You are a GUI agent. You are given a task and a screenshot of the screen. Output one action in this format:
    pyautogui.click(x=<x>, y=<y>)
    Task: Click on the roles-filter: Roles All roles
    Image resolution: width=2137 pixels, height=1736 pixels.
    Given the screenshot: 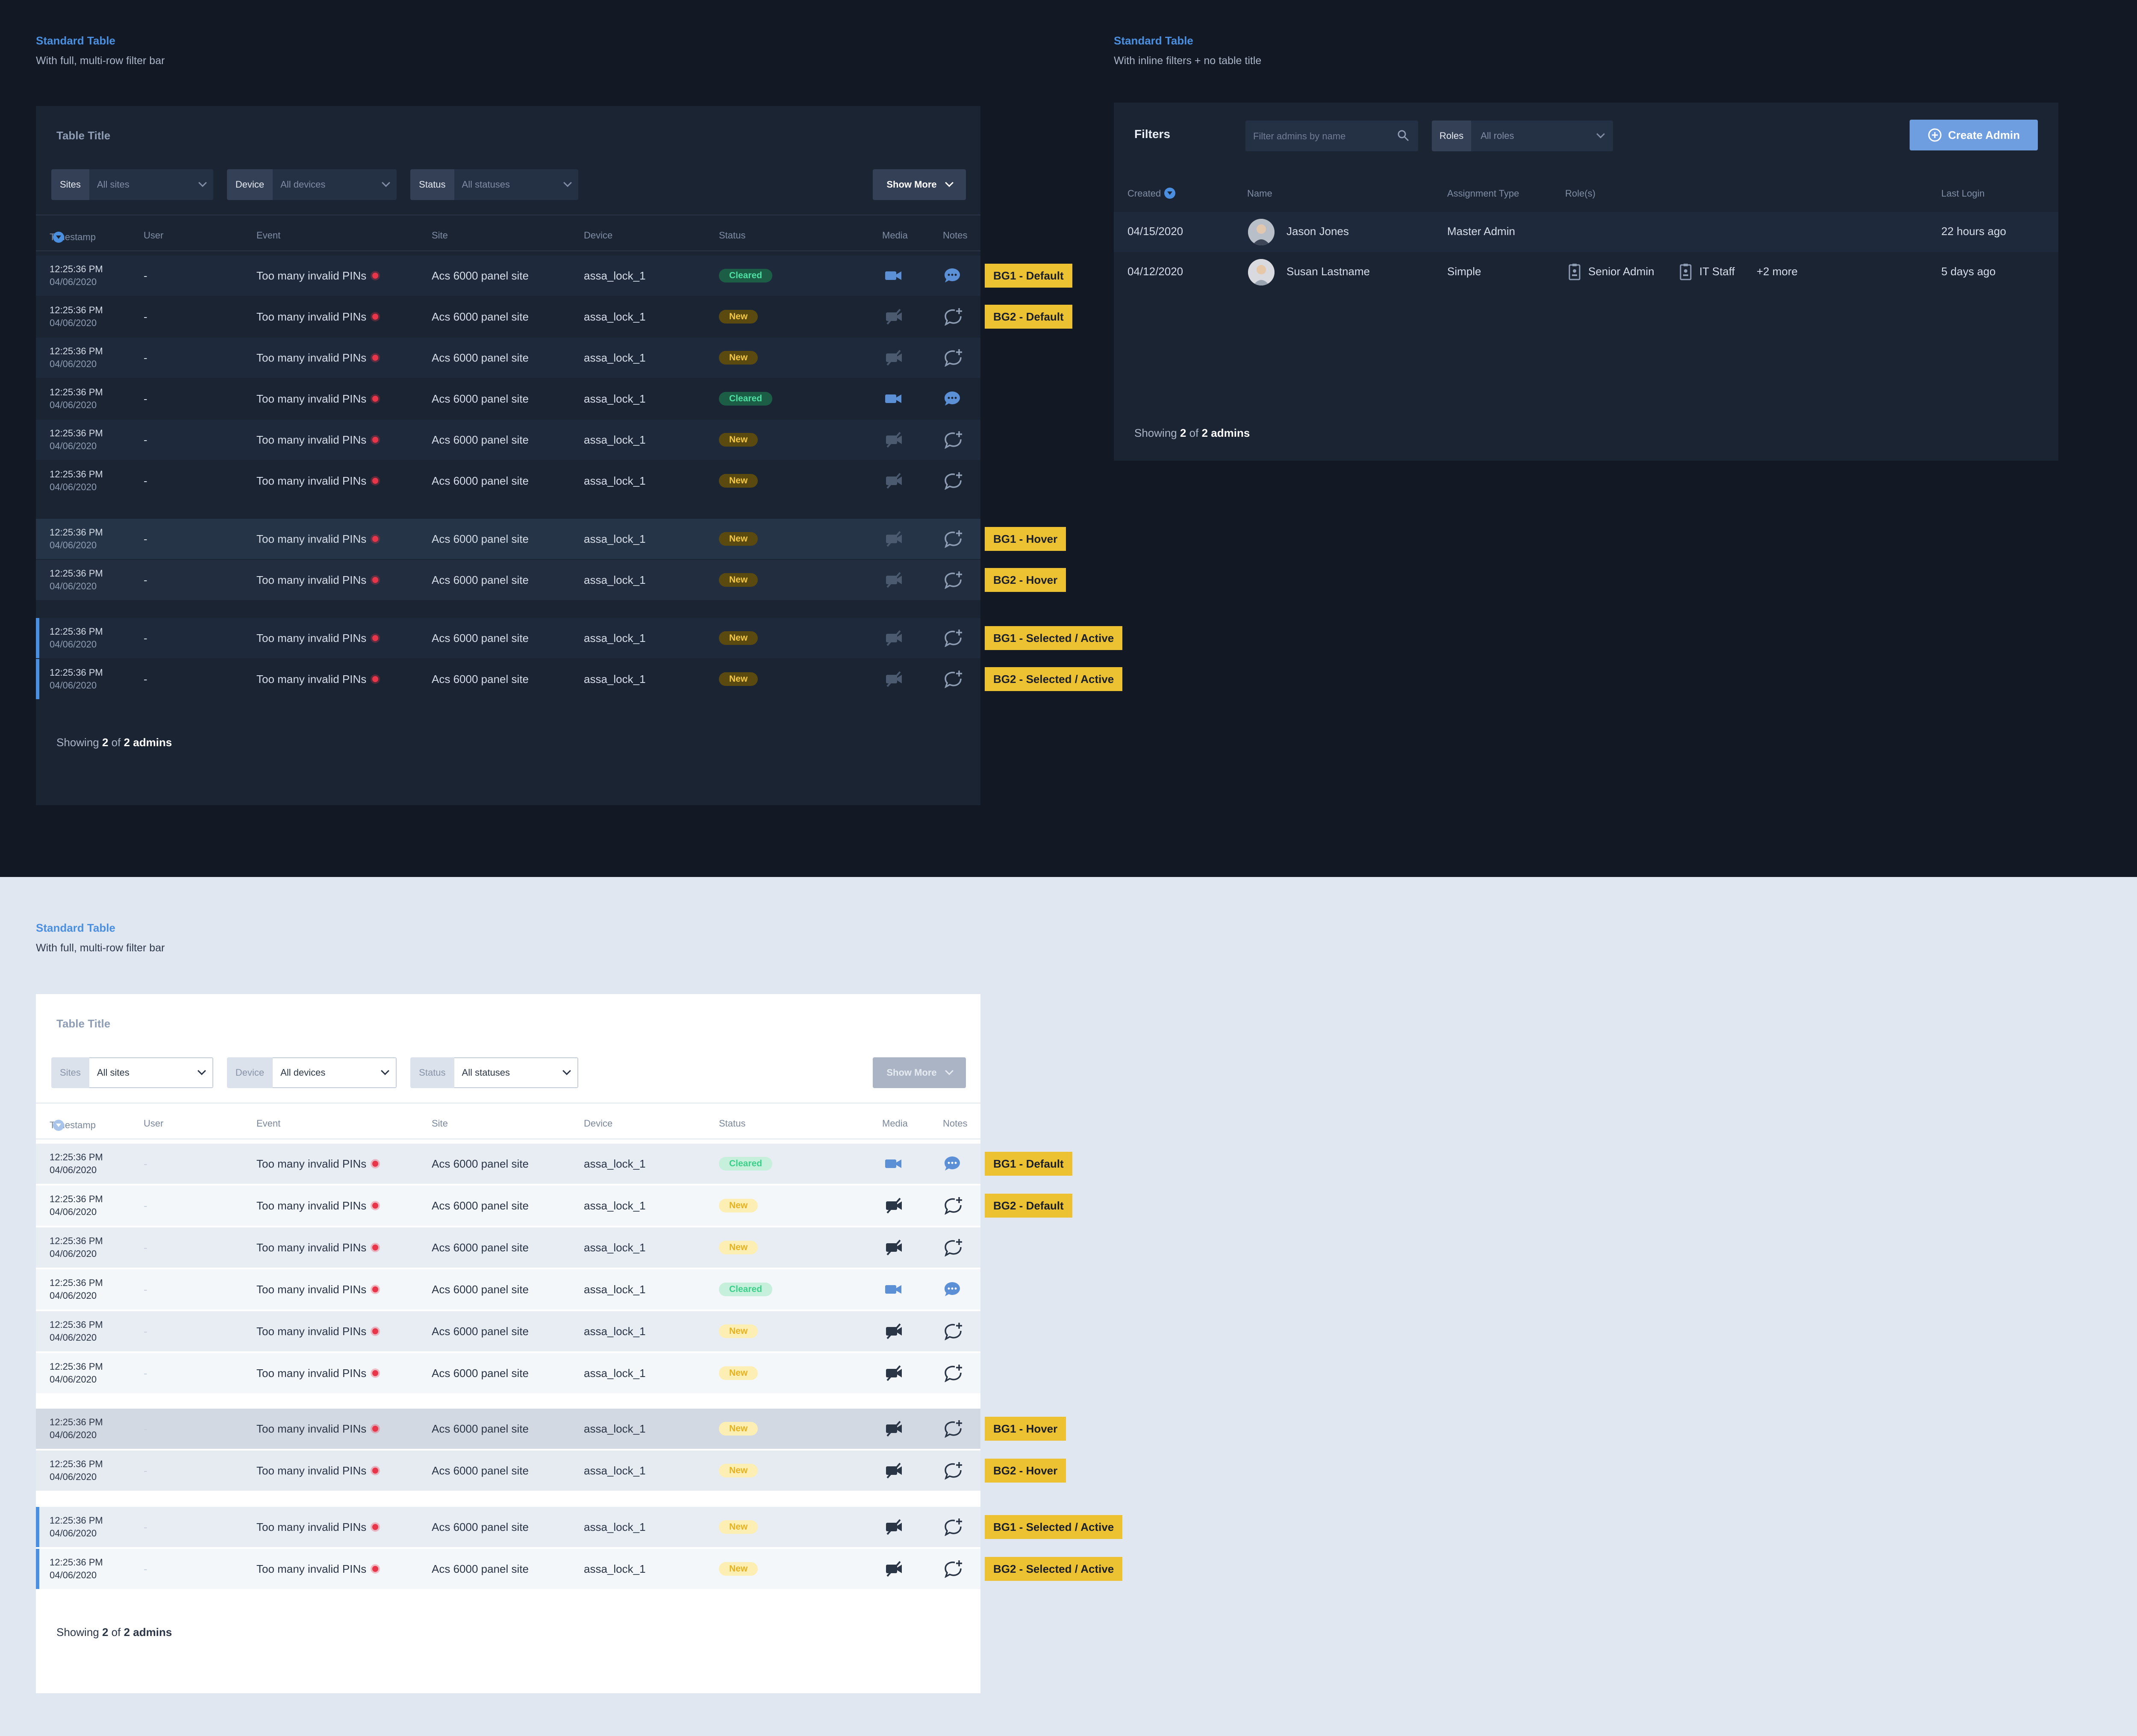 What is the action you would take?
    pyautogui.click(x=1523, y=136)
    